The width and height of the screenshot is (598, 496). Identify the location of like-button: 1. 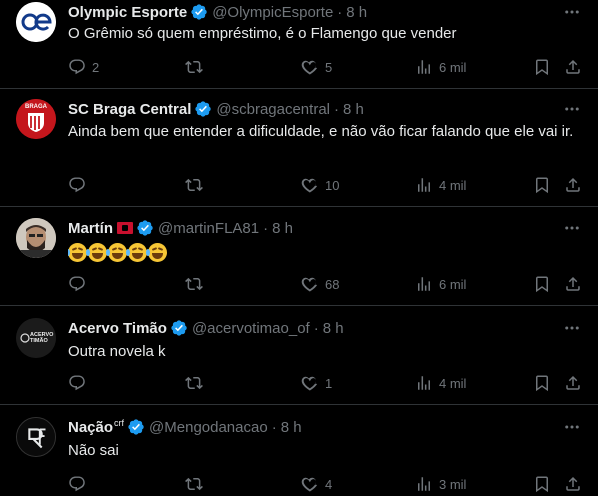
(316, 383).